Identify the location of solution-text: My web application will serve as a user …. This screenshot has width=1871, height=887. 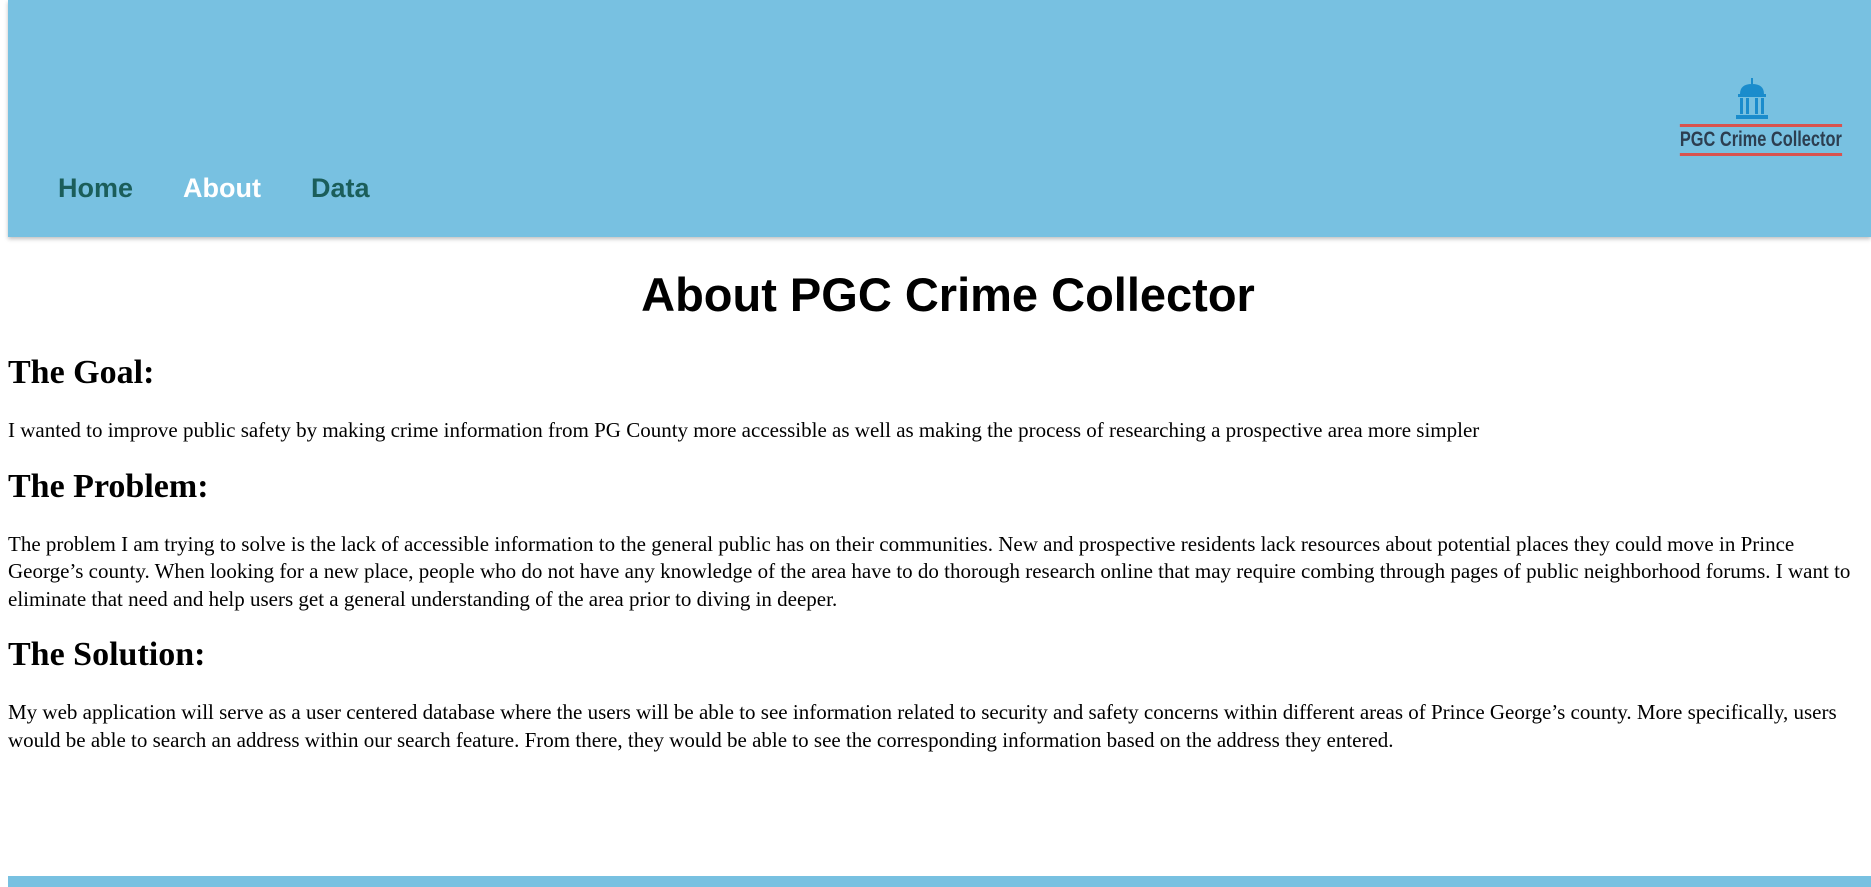
(922, 726).